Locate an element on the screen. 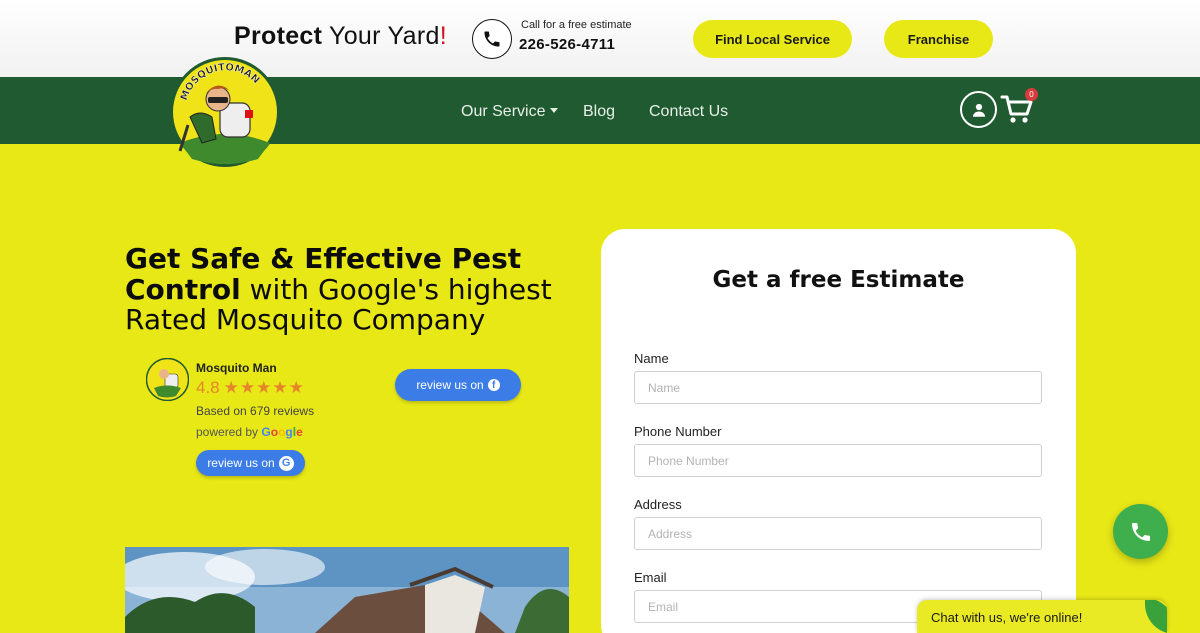  review-google-button: review us on G is located at coordinates (250, 463).